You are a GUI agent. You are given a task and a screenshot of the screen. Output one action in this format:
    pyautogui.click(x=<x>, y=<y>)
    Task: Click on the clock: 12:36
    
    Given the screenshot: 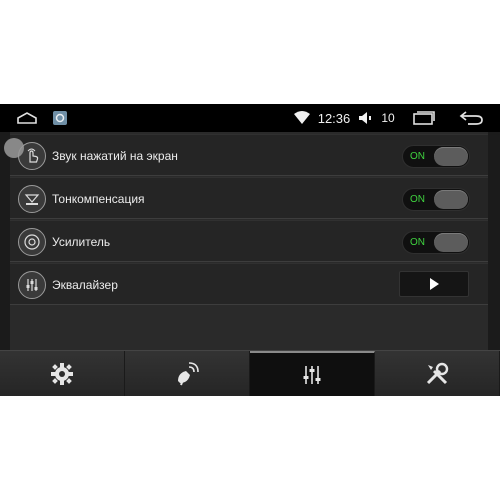 What is the action you would take?
    pyautogui.click(x=334, y=118)
    